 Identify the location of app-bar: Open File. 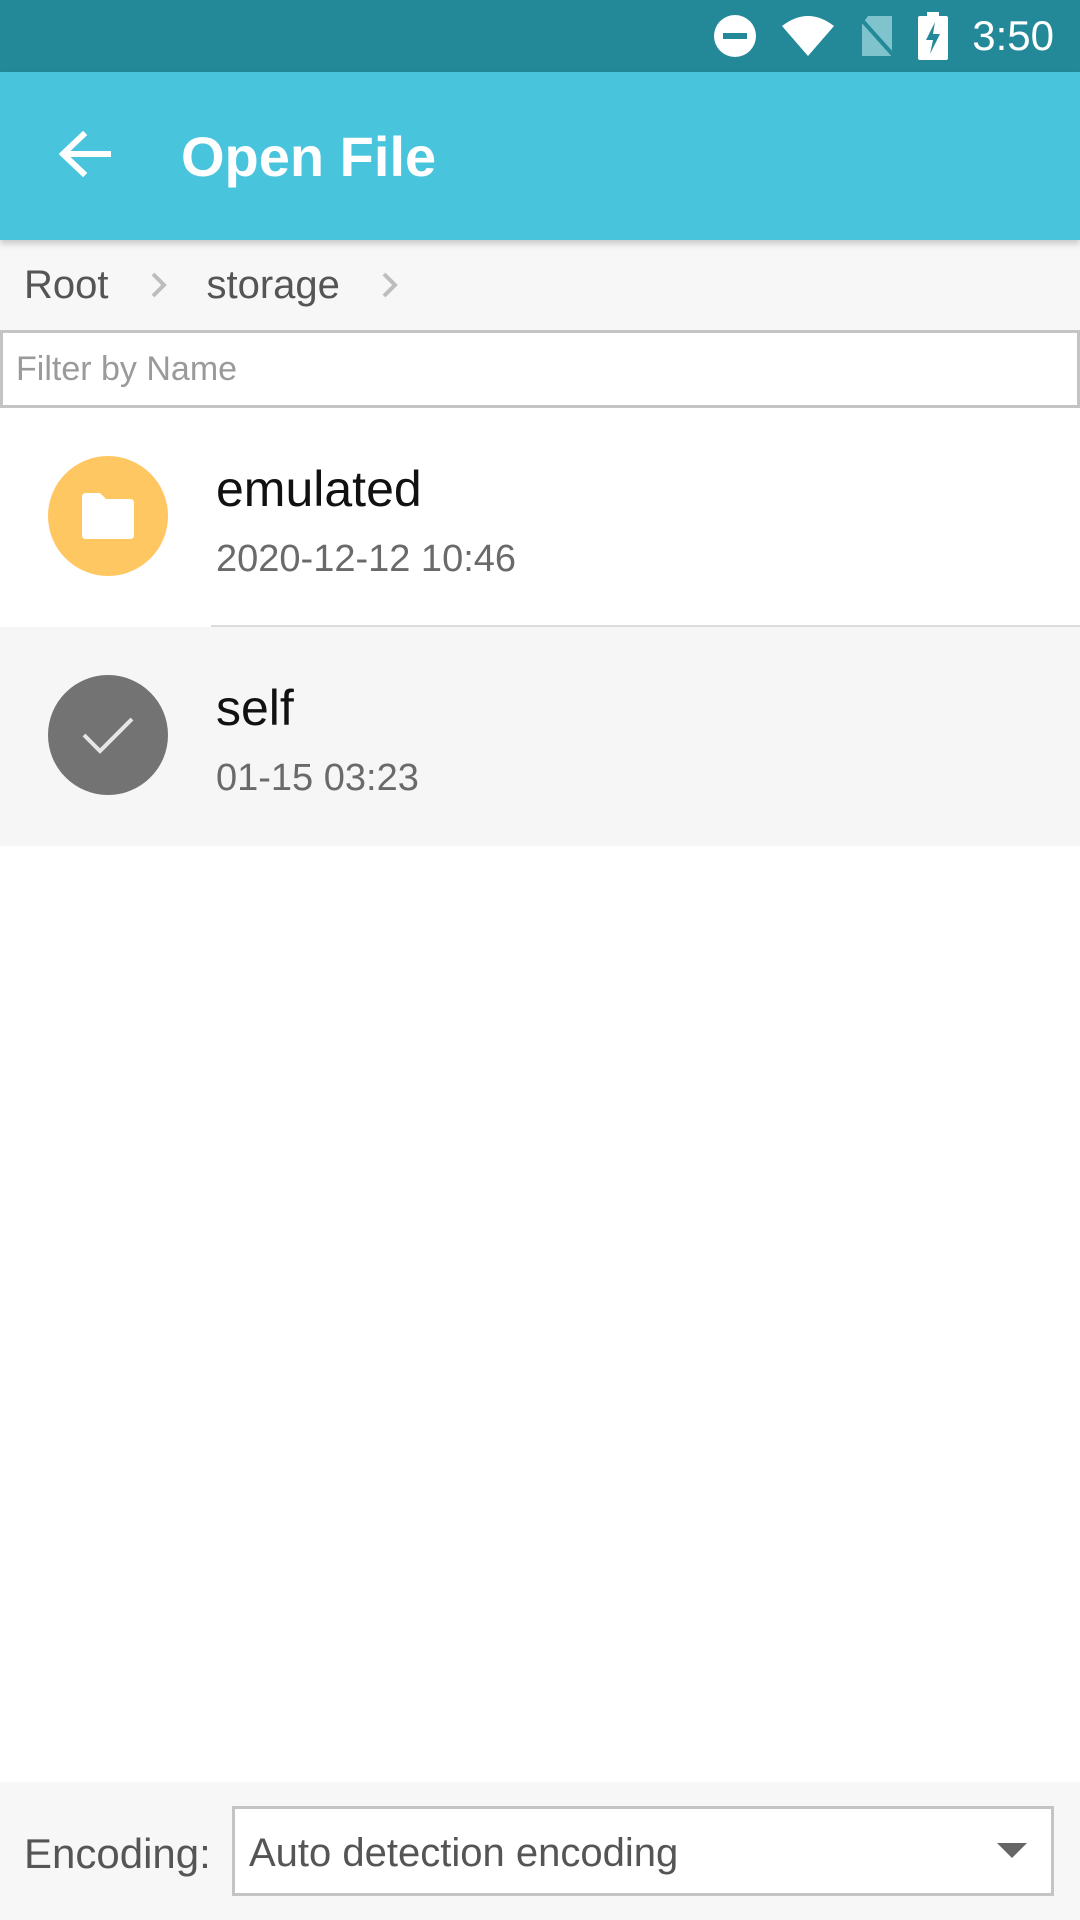
(540, 156).